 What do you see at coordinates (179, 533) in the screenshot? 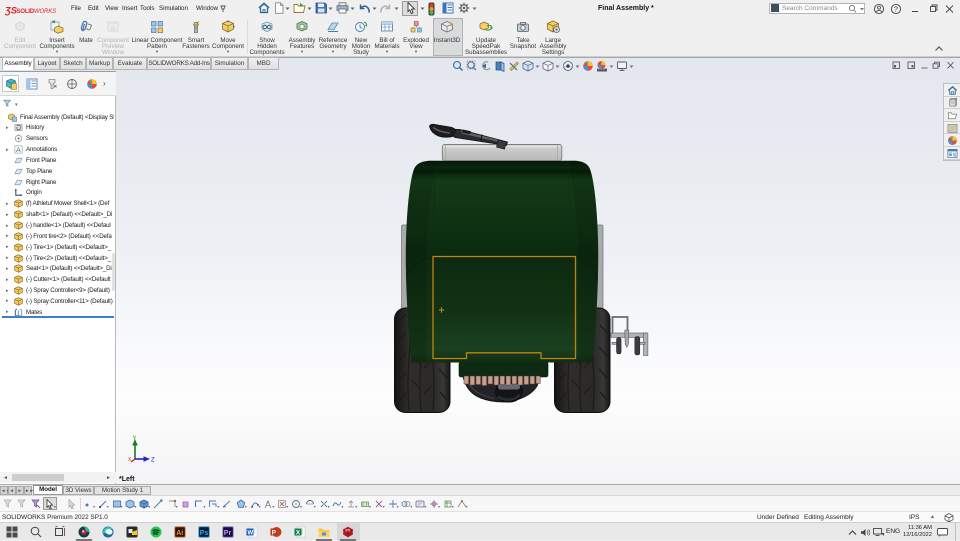
I see `svg-text: Ai` at bounding box center [179, 533].